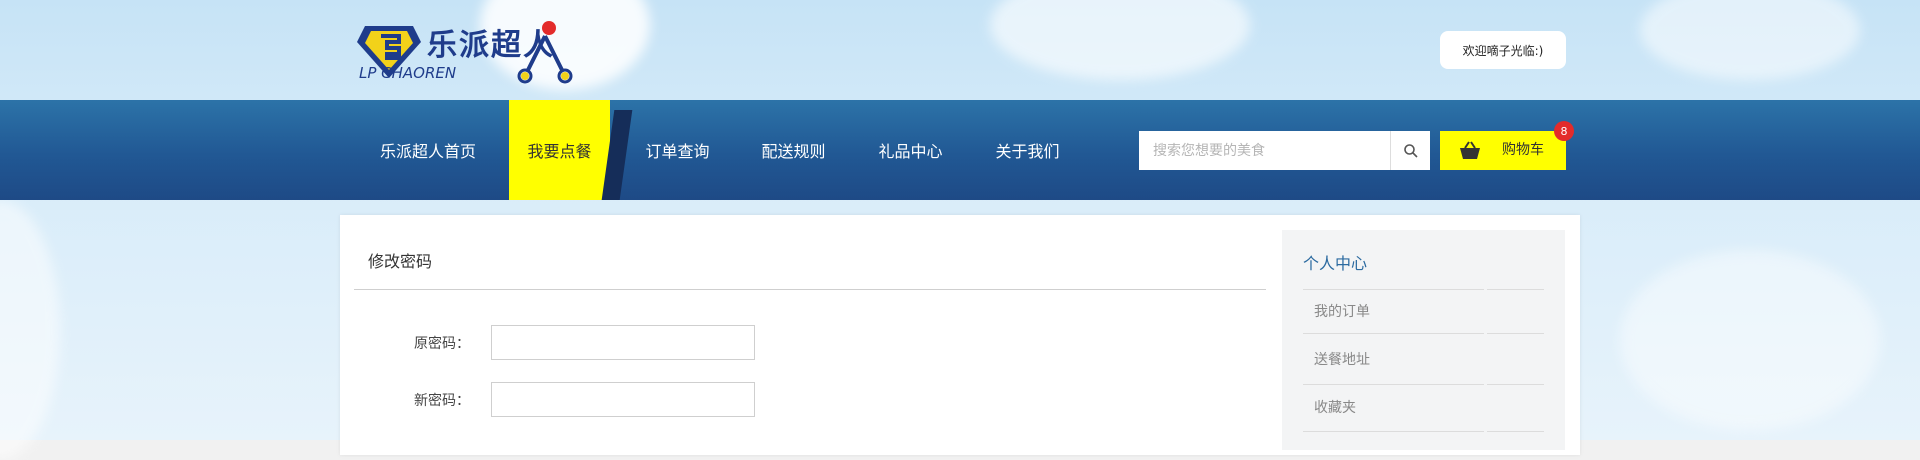 The height and width of the screenshot is (460, 1920). Describe the element at coordinates (910, 150) in the screenshot. I see `nav-item-gift-center: 礼品中心` at that location.